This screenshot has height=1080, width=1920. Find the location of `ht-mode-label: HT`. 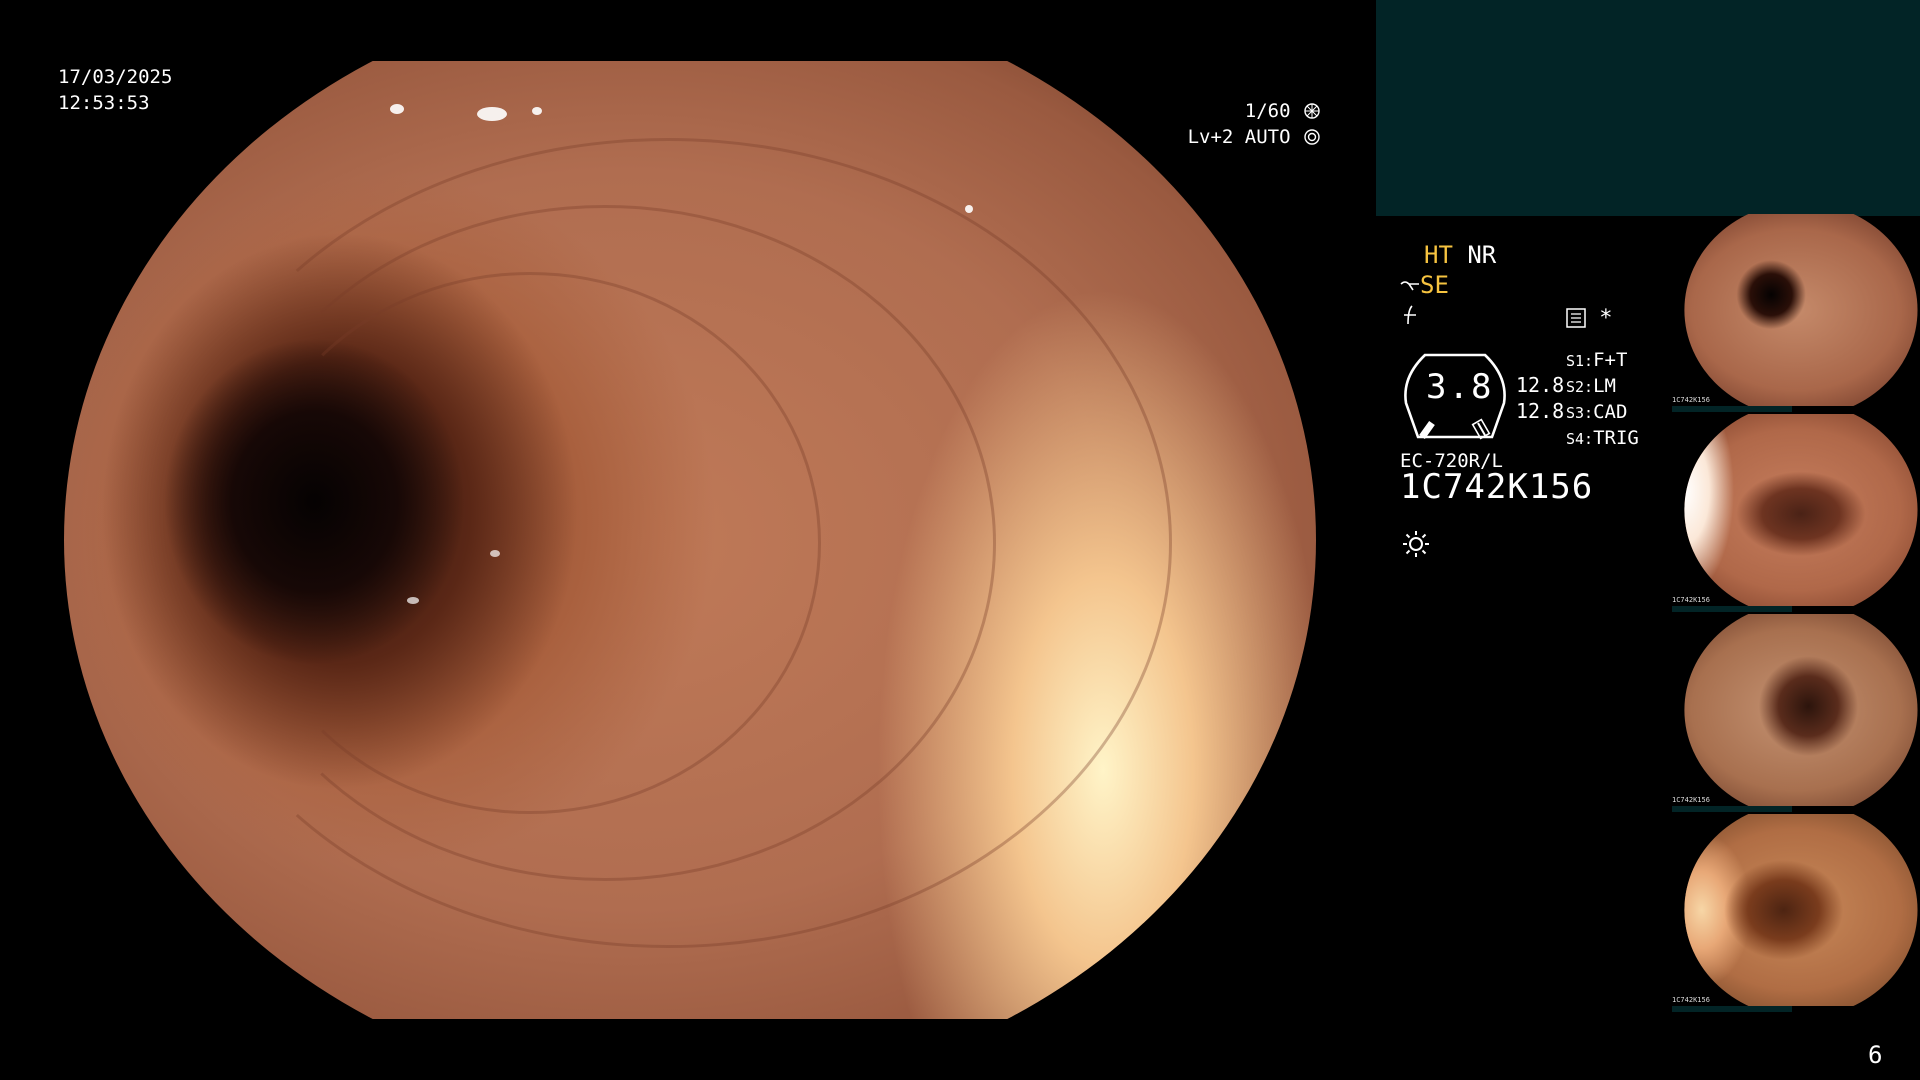

ht-mode-label: HT is located at coordinates (1438, 255).